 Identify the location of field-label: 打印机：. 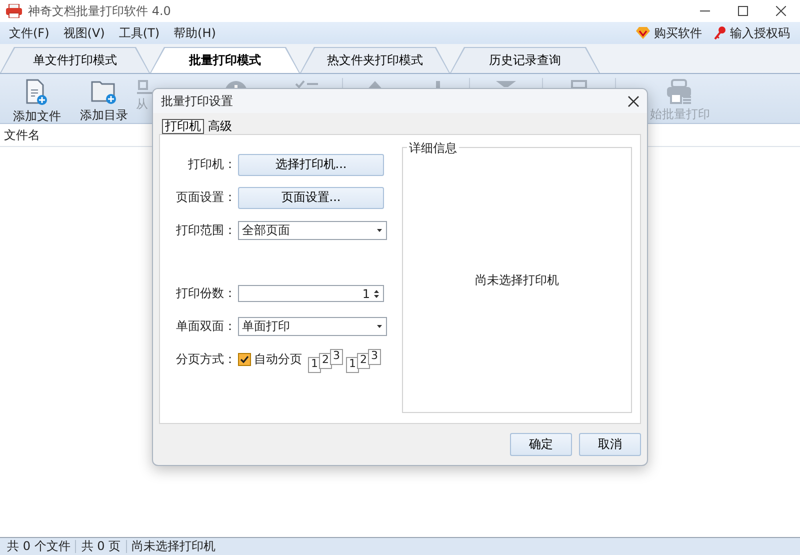
(211, 164).